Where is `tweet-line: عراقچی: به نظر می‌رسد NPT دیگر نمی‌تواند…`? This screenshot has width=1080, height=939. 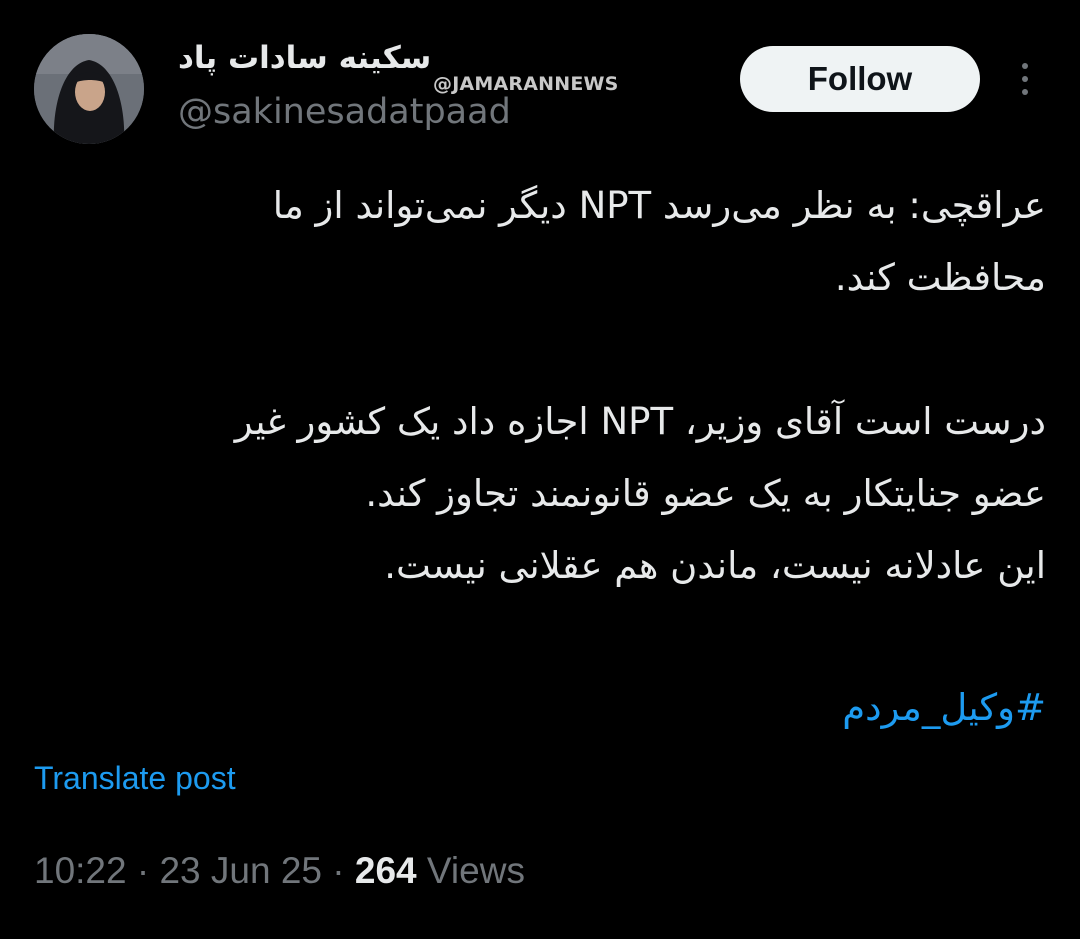
tweet-line: عراقچی: به نظر می‌رسد NPT دیگر نمی‌تواند… is located at coordinates (659, 205).